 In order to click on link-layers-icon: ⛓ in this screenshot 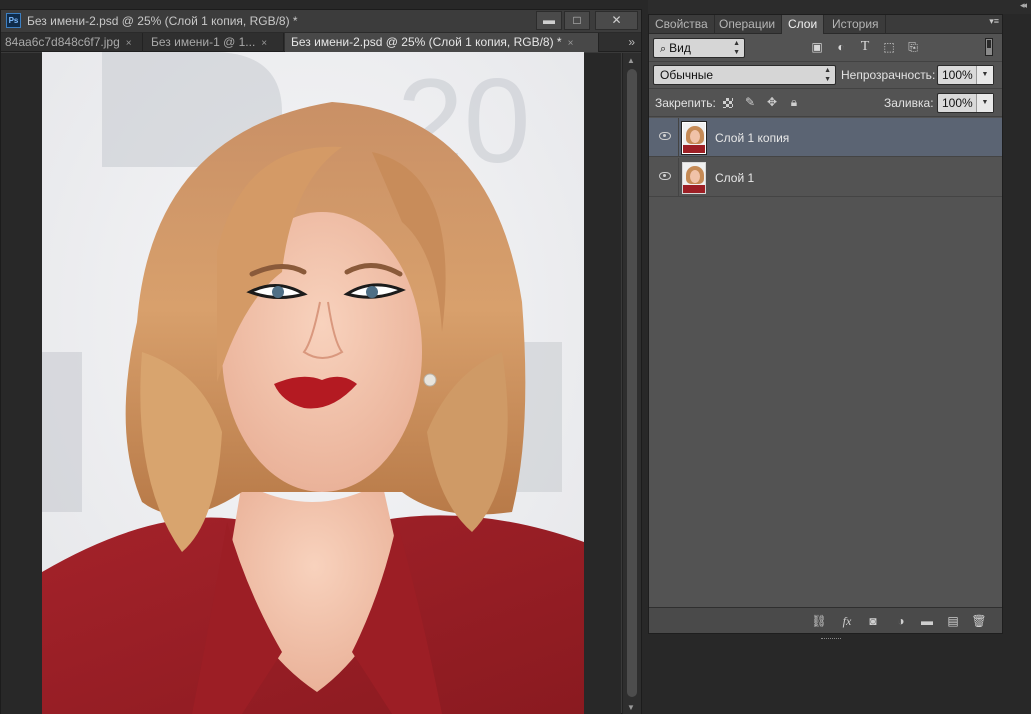, I will do `click(819, 621)`.